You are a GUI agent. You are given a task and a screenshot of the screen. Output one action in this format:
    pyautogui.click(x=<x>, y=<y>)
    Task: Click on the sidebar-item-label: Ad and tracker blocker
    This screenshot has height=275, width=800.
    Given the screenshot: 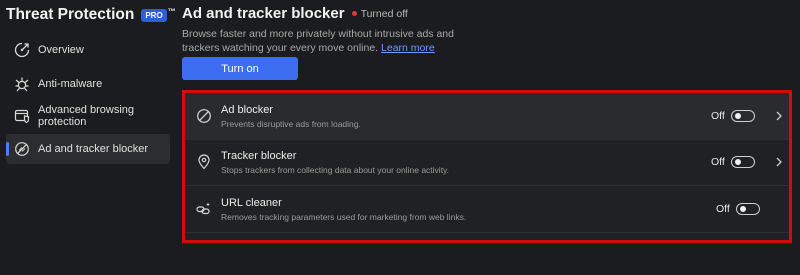 What is the action you would take?
    pyautogui.click(x=93, y=149)
    